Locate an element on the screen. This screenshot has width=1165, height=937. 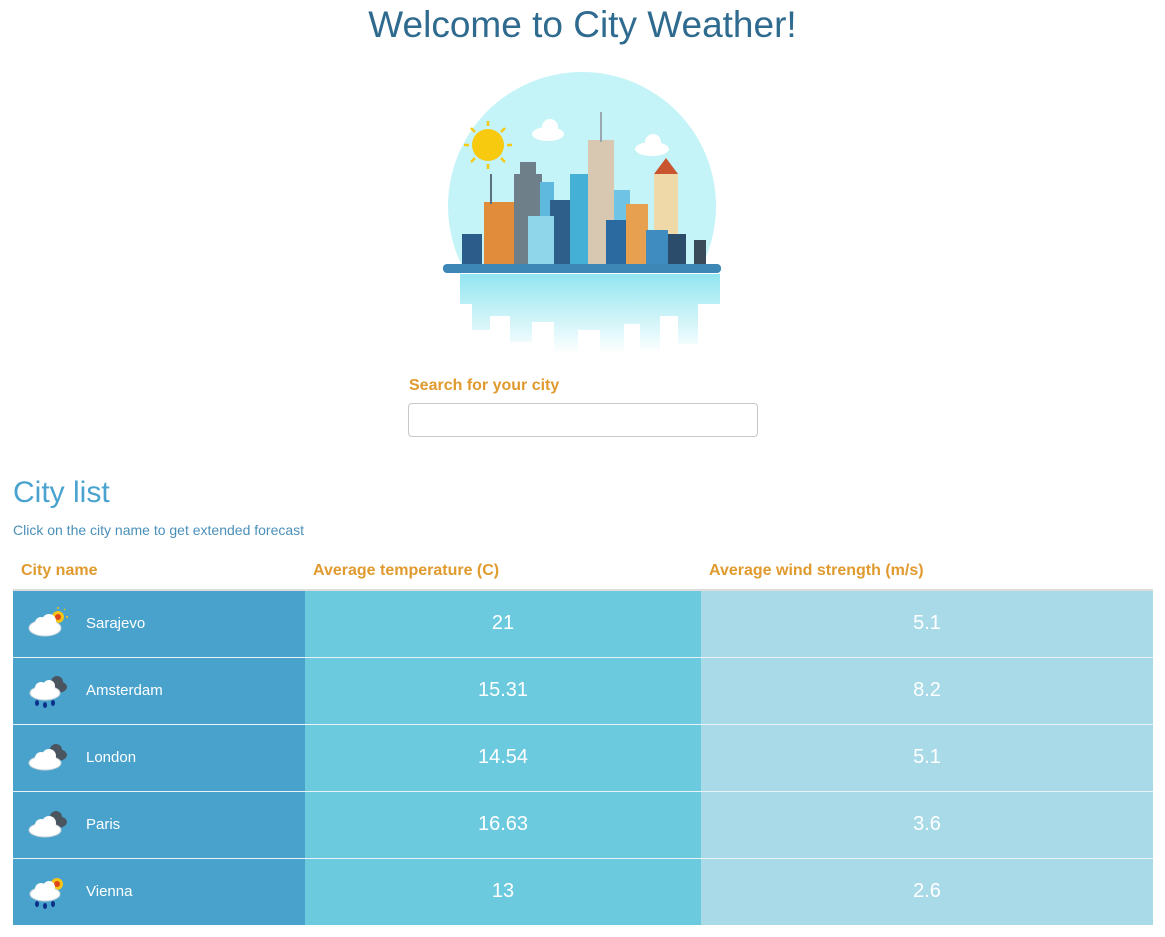
table-row: Amsterdam 15.31 8.2 is located at coordinates (583, 690).